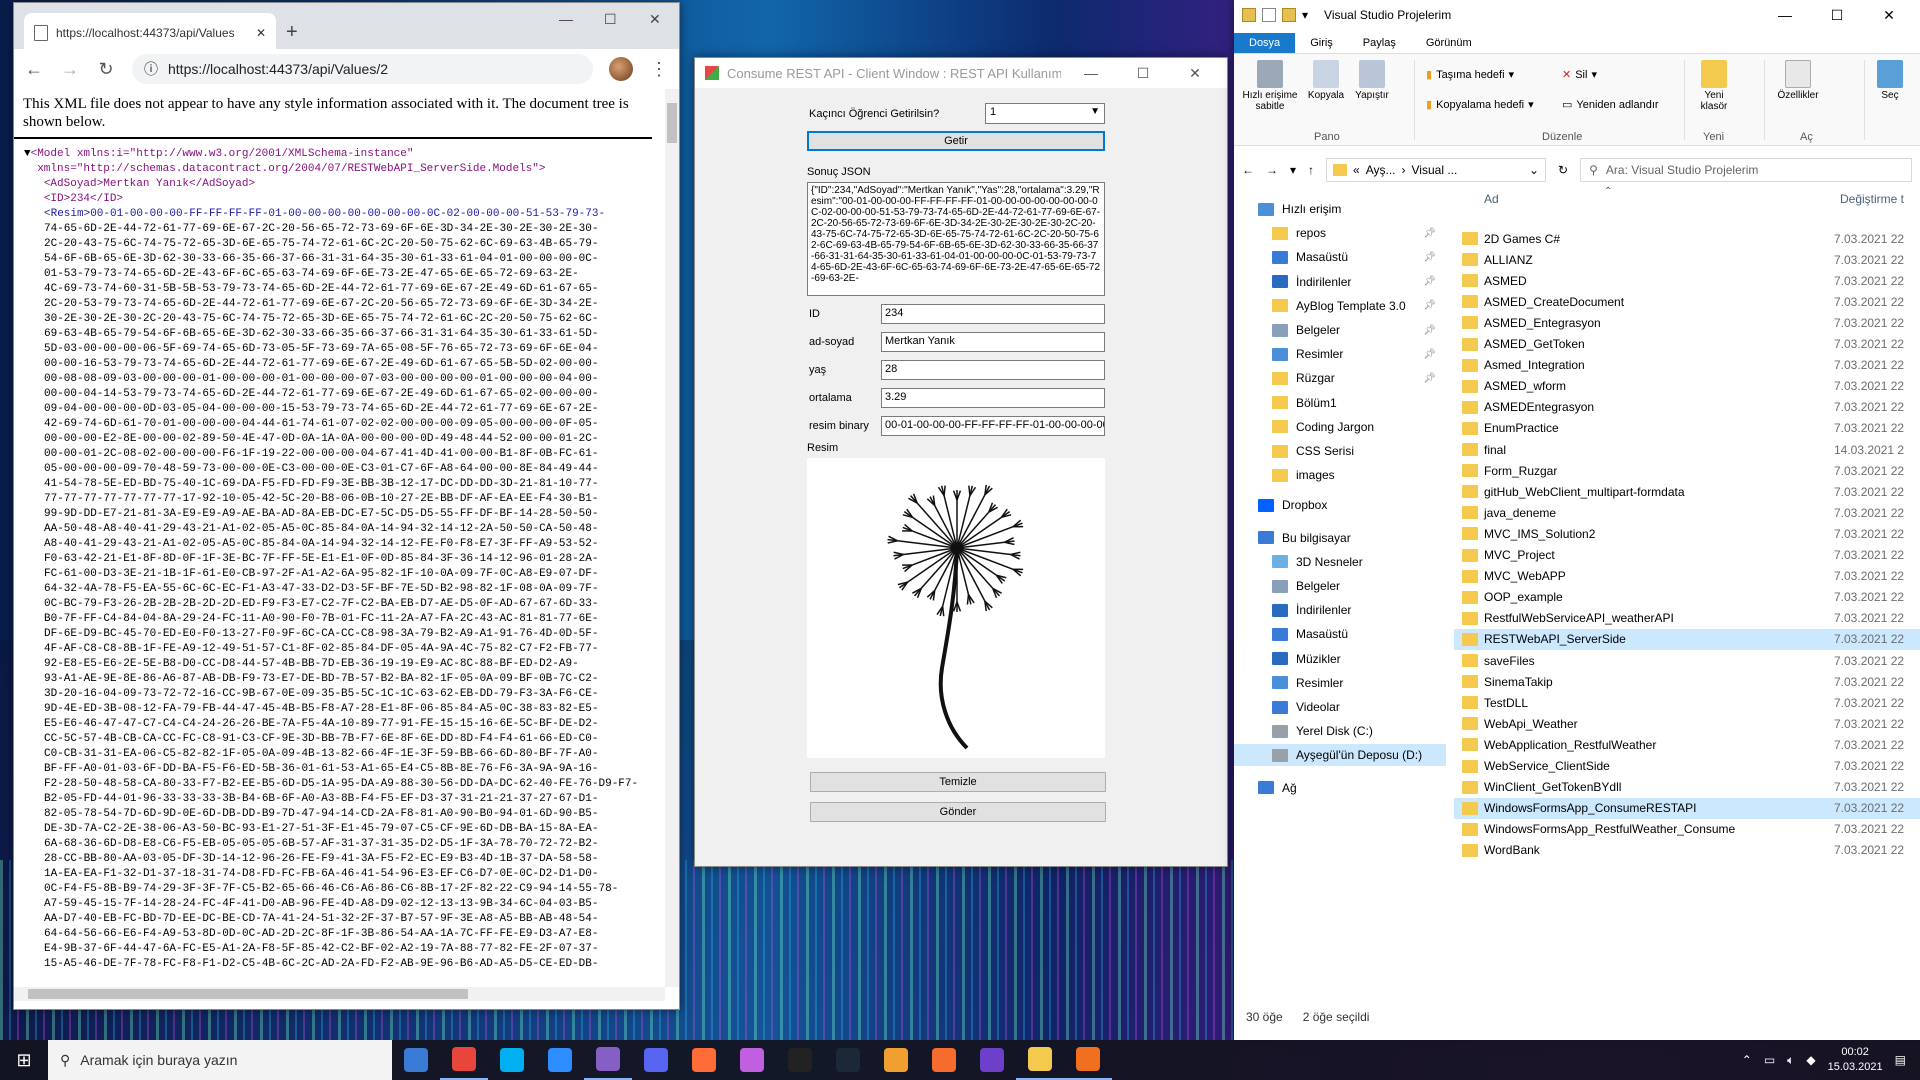 The width and height of the screenshot is (1920, 1080). I want to click on new-folder-button: Yeni klasör, so click(1714, 86).